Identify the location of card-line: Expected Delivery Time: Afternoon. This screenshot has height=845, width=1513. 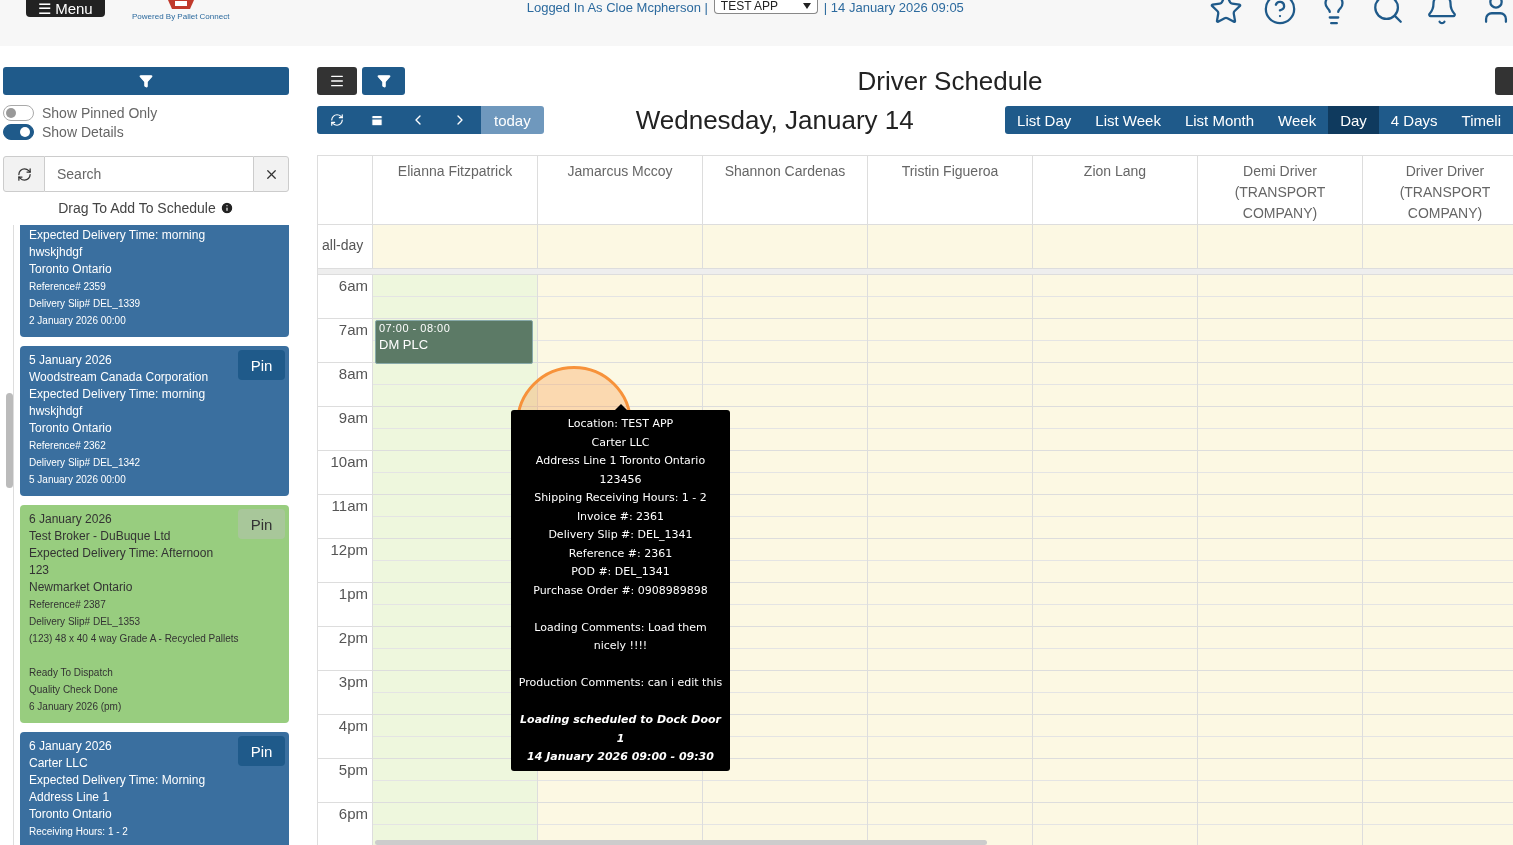
(121, 553).